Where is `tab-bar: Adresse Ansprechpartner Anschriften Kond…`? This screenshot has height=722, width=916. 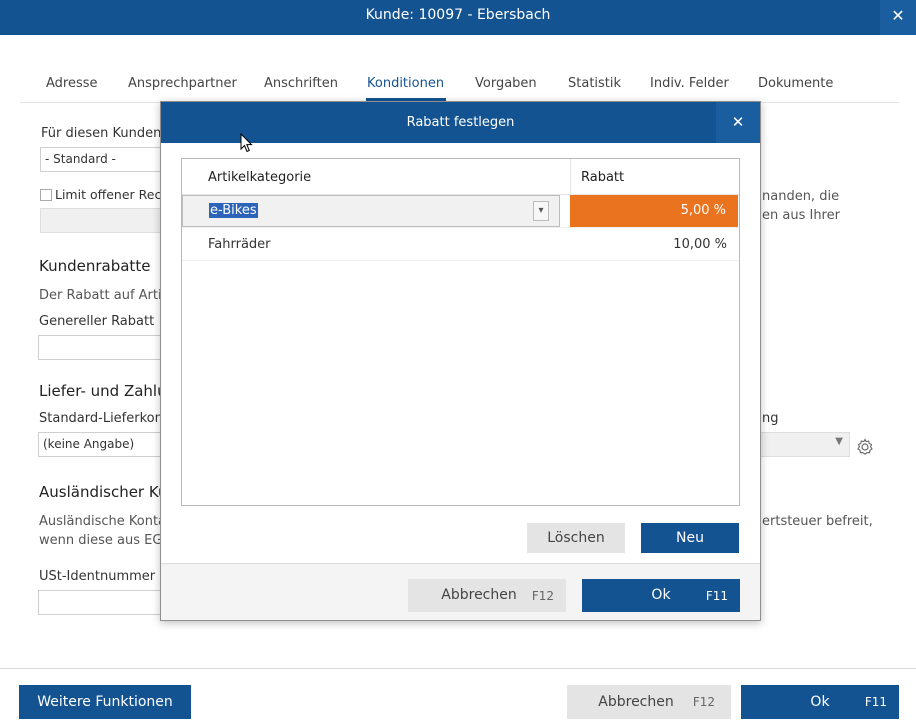 tab-bar: Adresse Ansprechpartner Anschriften Kond… is located at coordinates (459, 84).